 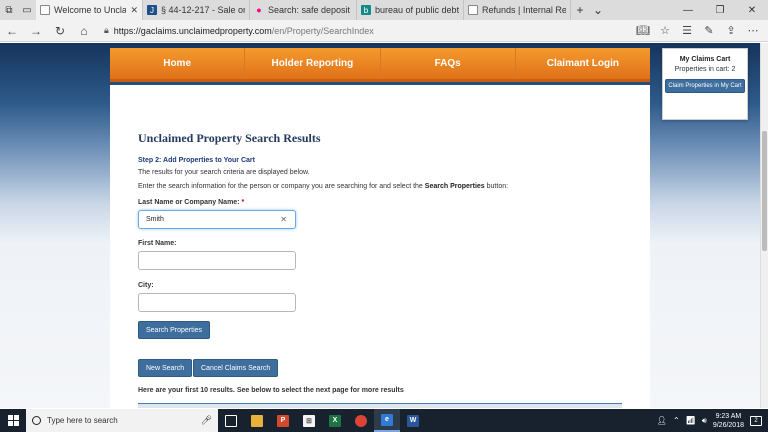 What do you see at coordinates (203, 10) in the screenshot?
I see `tab-title: § 44-12-217 - Sale or destn` at bounding box center [203, 10].